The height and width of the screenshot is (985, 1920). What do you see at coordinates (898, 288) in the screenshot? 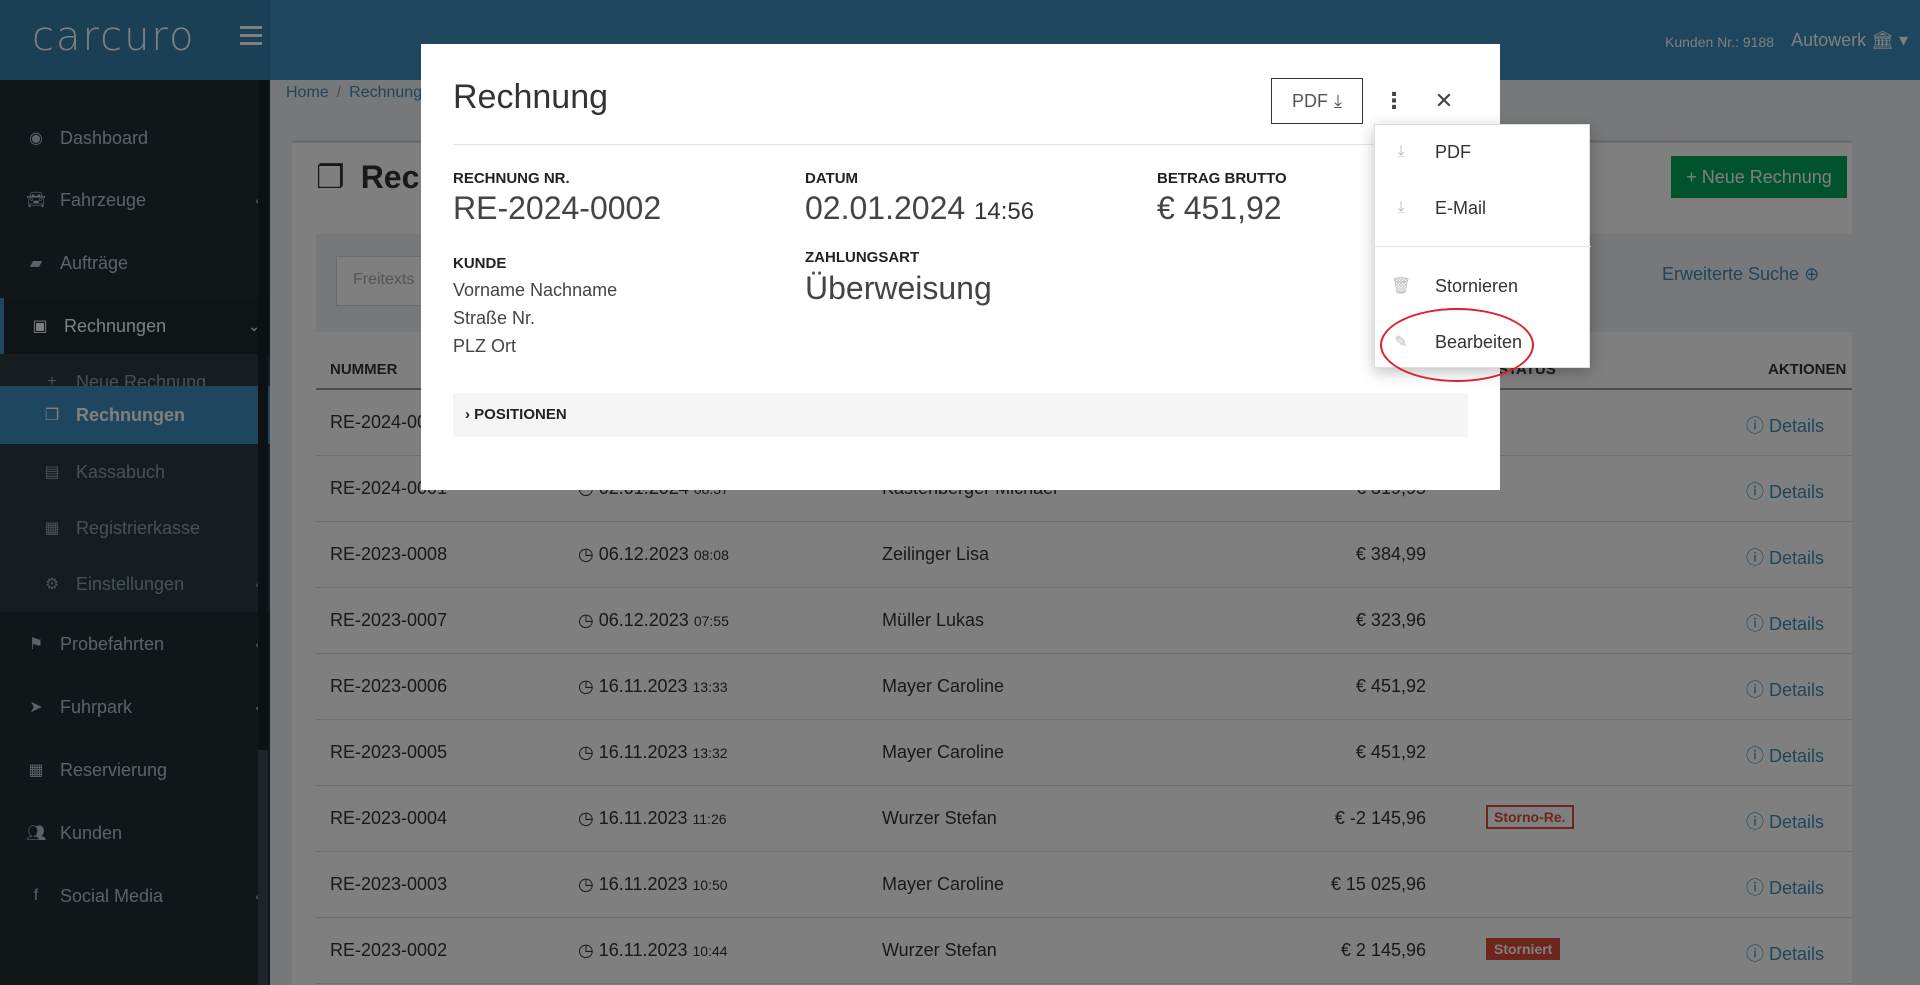
I see `payment-method-value: Überweisung` at bounding box center [898, 288].